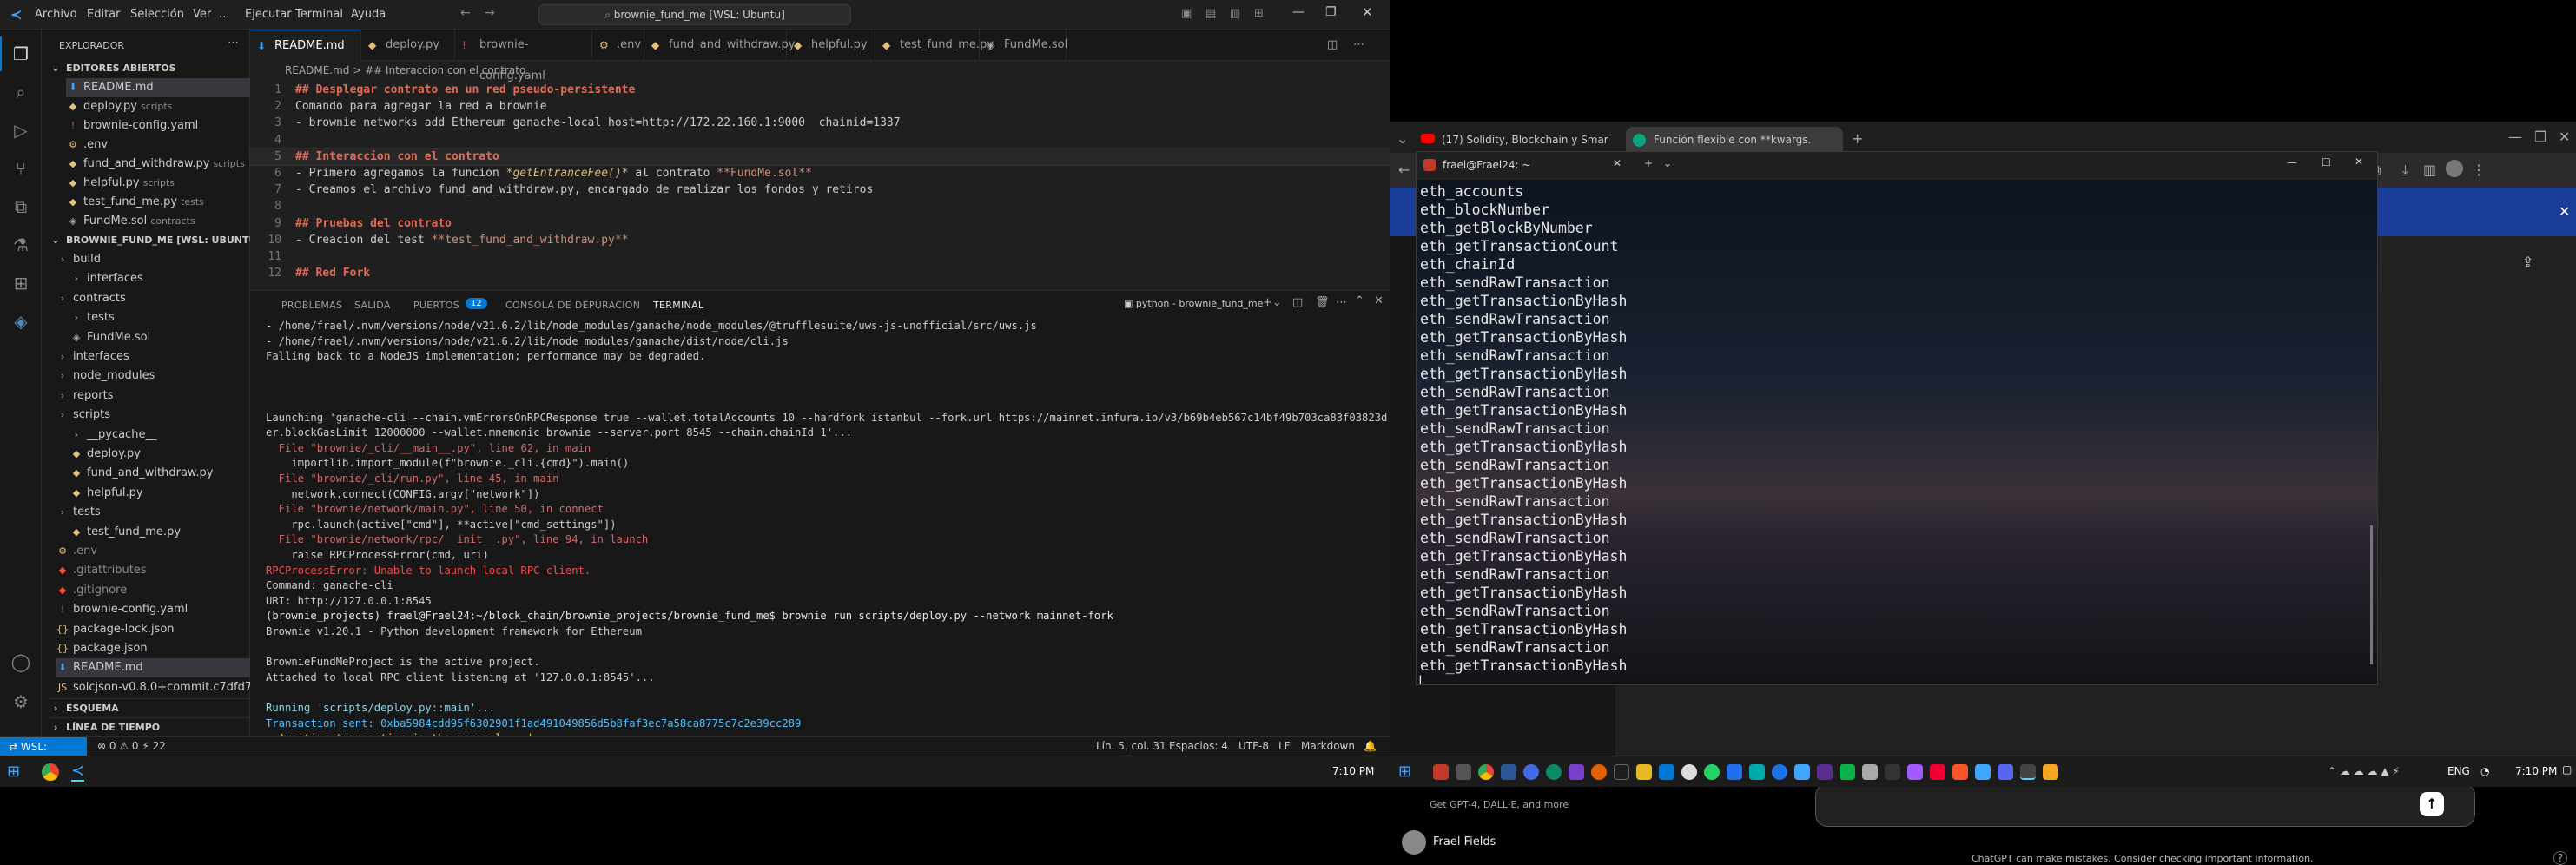 The height and width of the screenshot is (865, 2576). What do you see at coordinates (56, 15) in the screenshot?
I see `menu-archivo: Archivo` at bounding box center [56, 15].